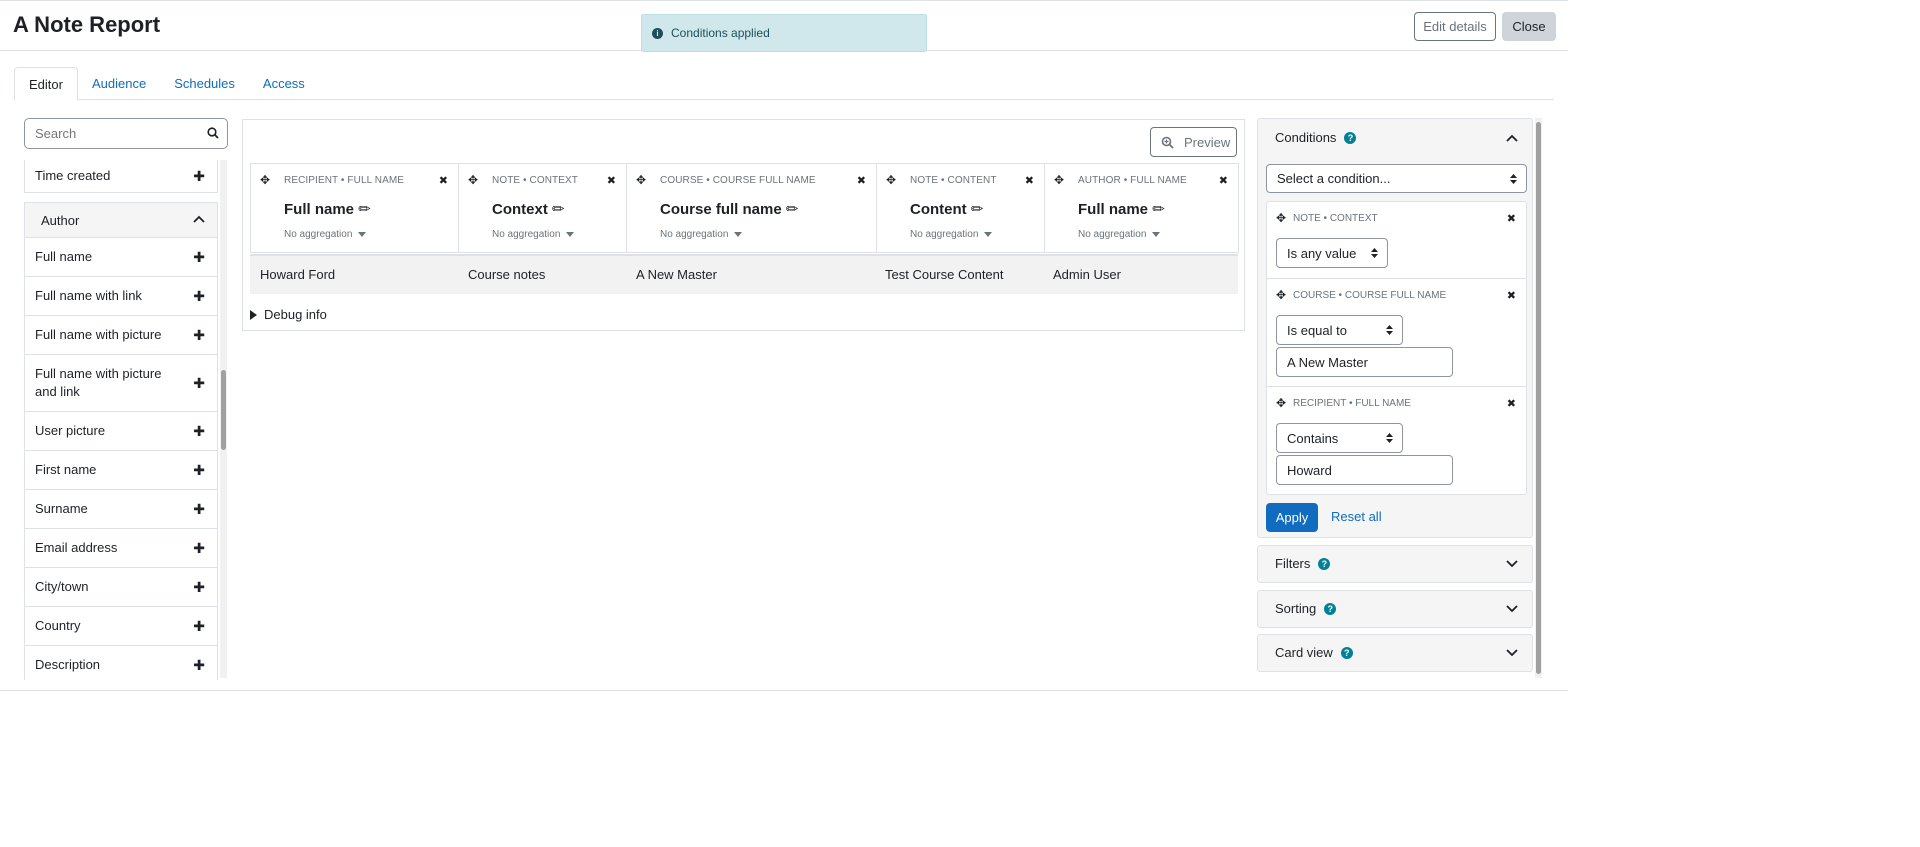  I want to click on sidebar-item-surname: Surname ✚, so click(121, 509).